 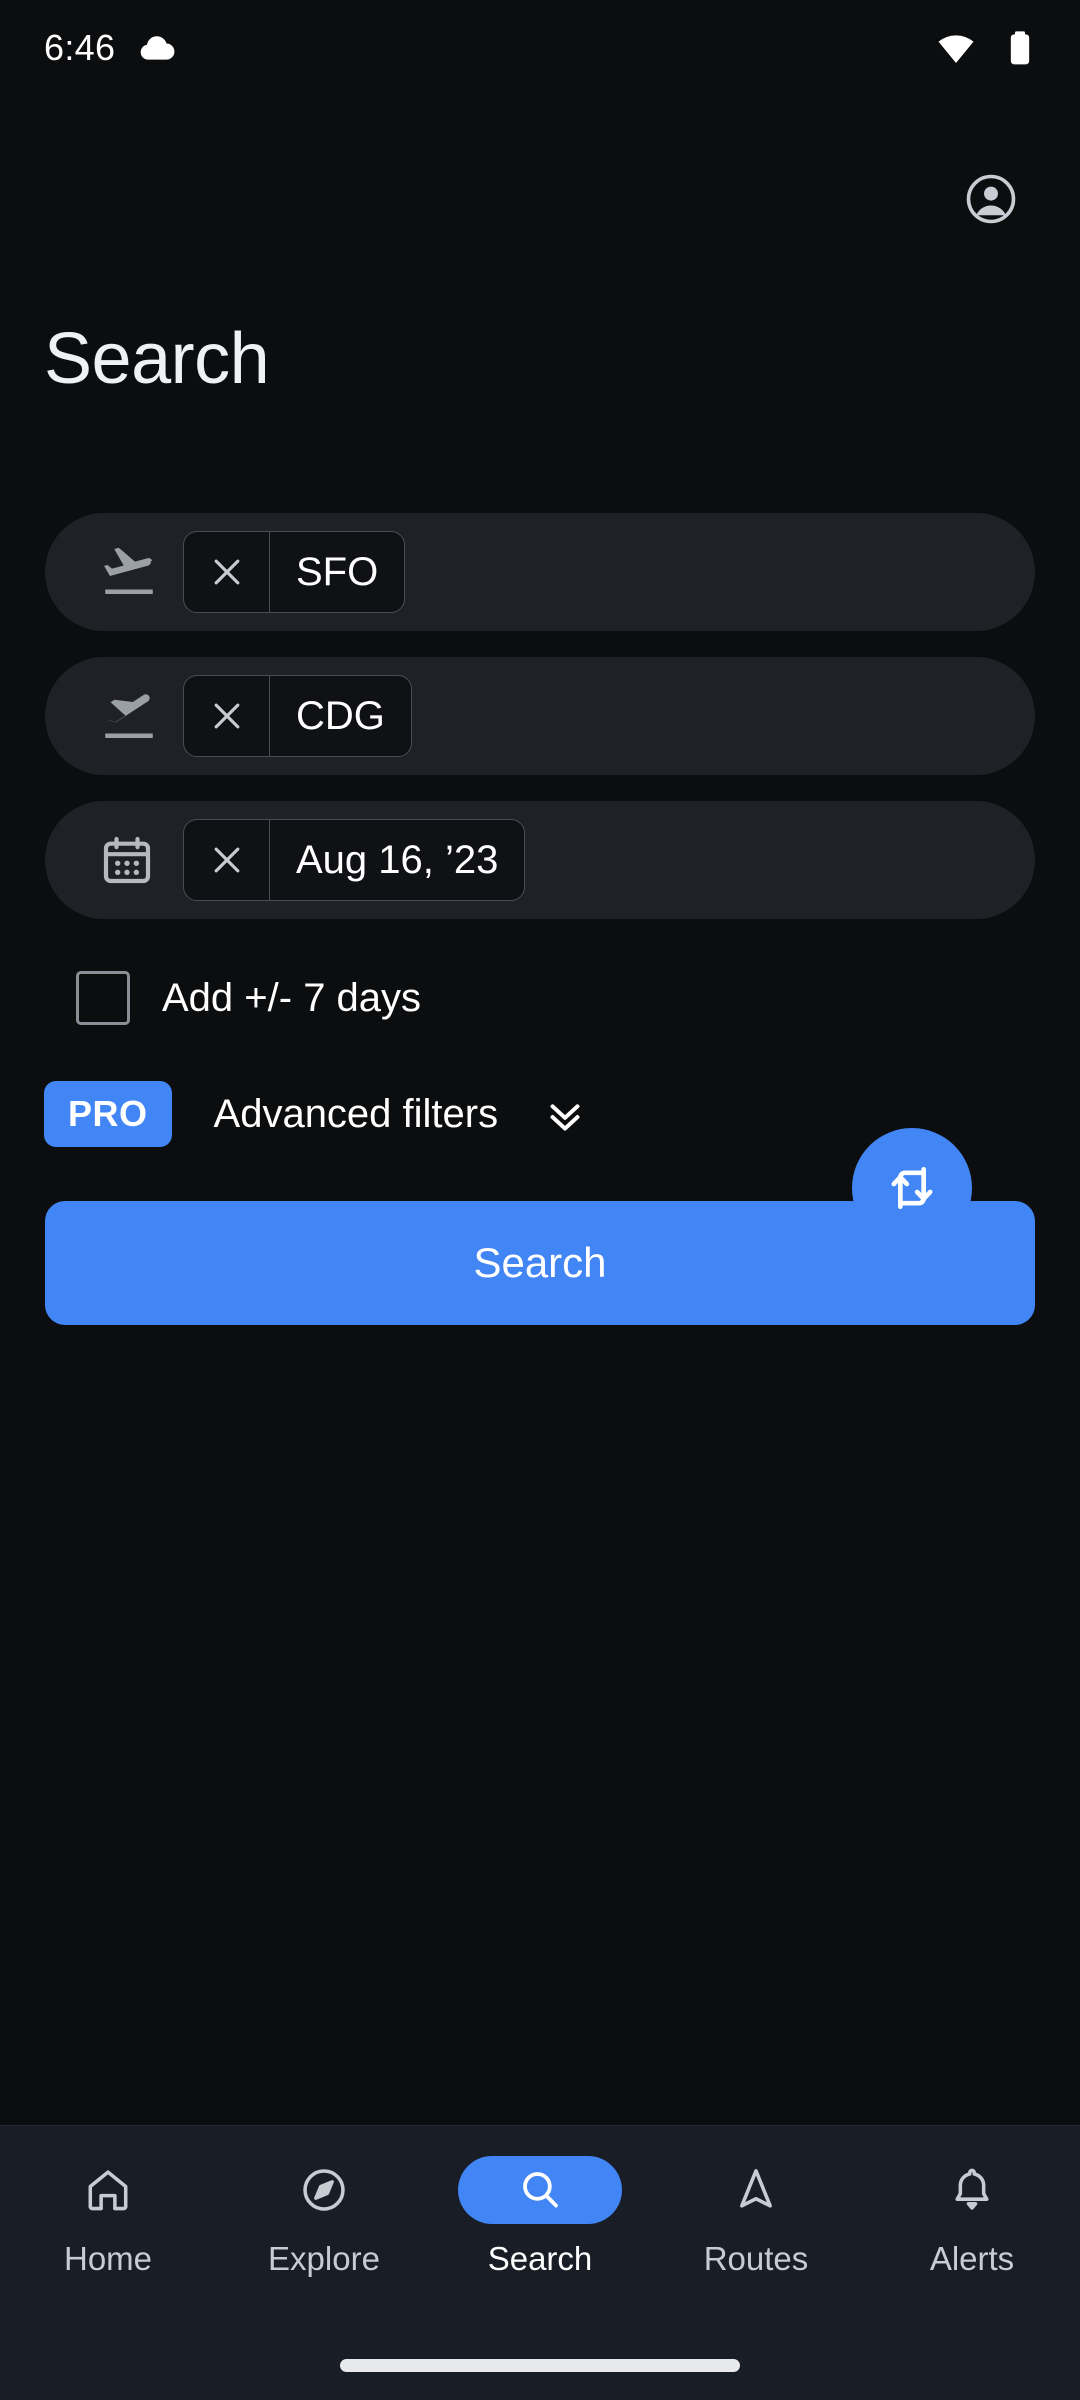 I want to click on status-bar-clock: 6:46, so click(x=80, y=47).